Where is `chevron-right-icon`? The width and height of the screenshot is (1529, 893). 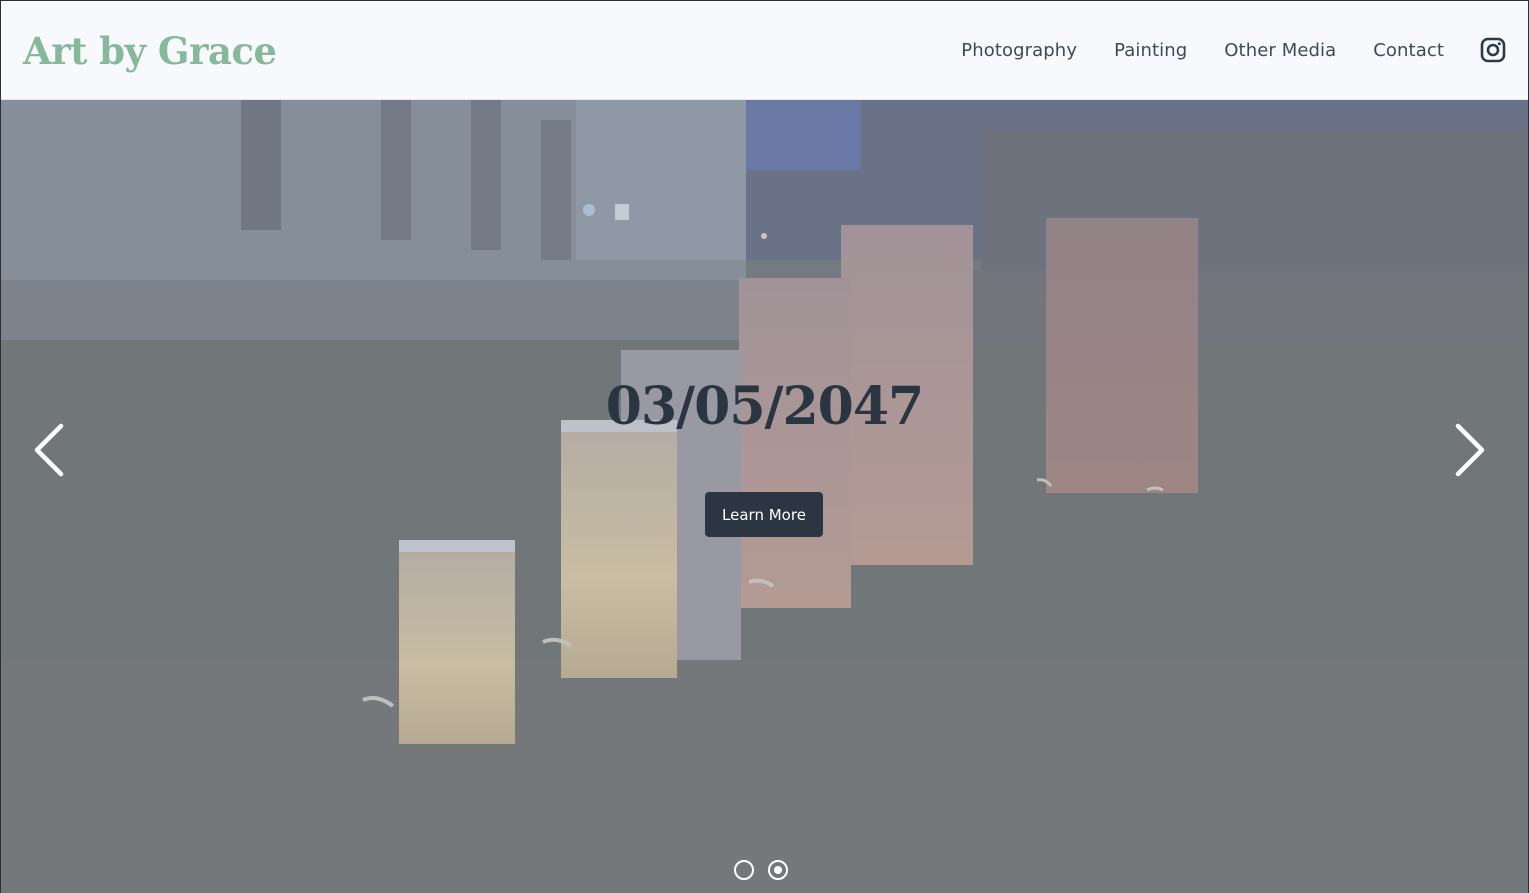 chevron-right-icon is located at coordinates (1470, 450).